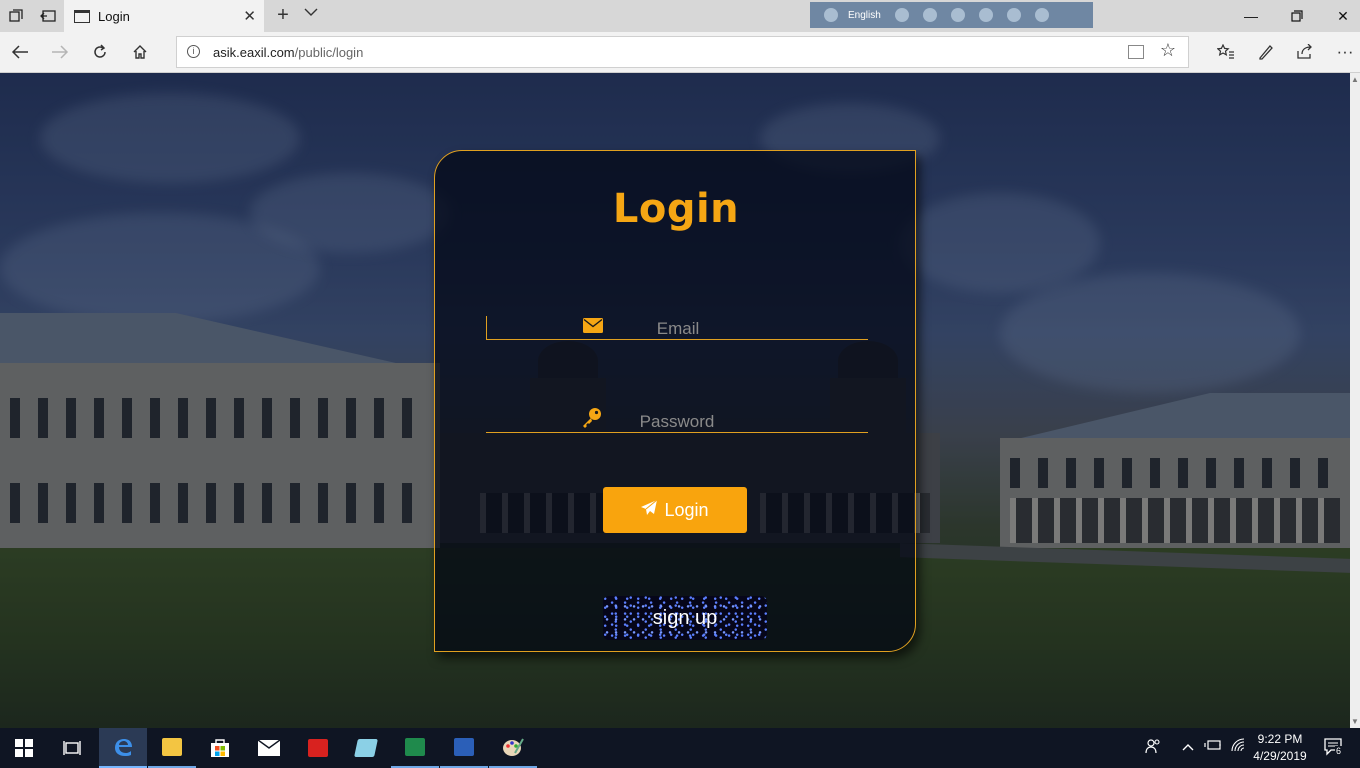 Image resolution: width=1360 pixels, height=768 pixels. What do you see at coordinates (20, 52) in the screenshot?
I see `back-arrow-icon` at bounding box center [20, 52].